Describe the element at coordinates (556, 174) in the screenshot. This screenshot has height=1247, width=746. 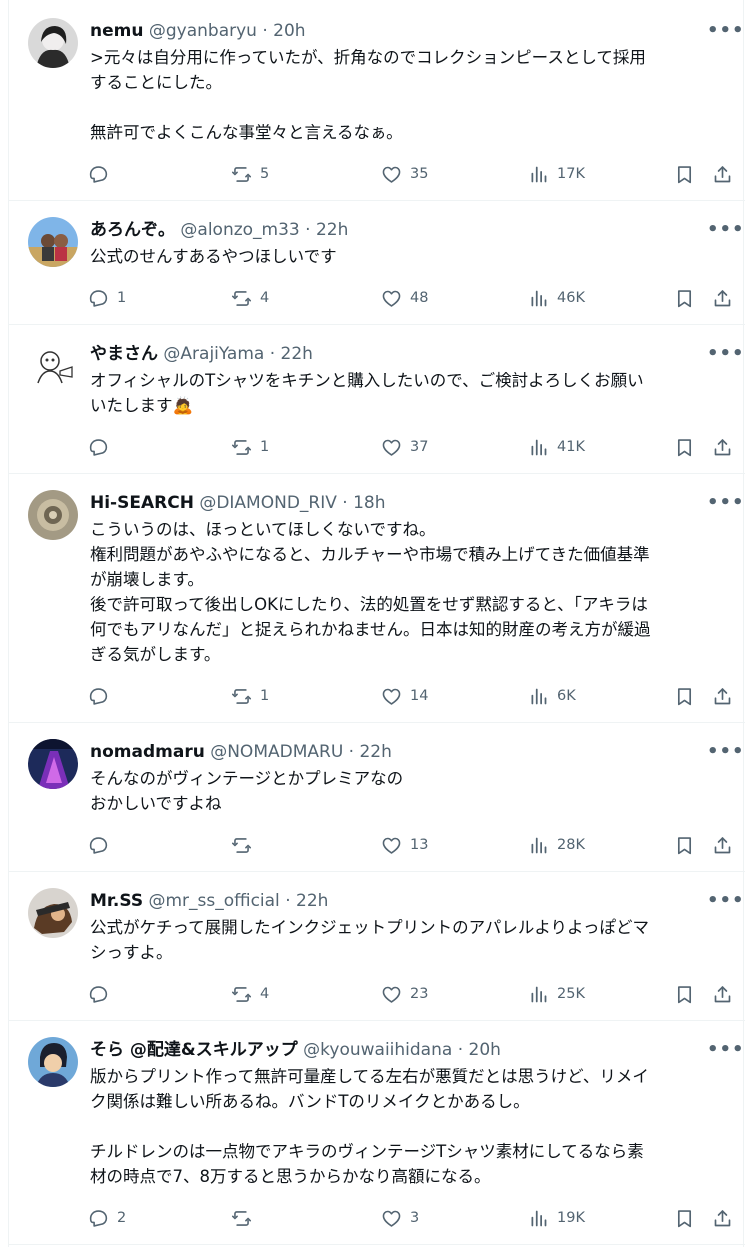
I see `views-button: 17K` at that location.